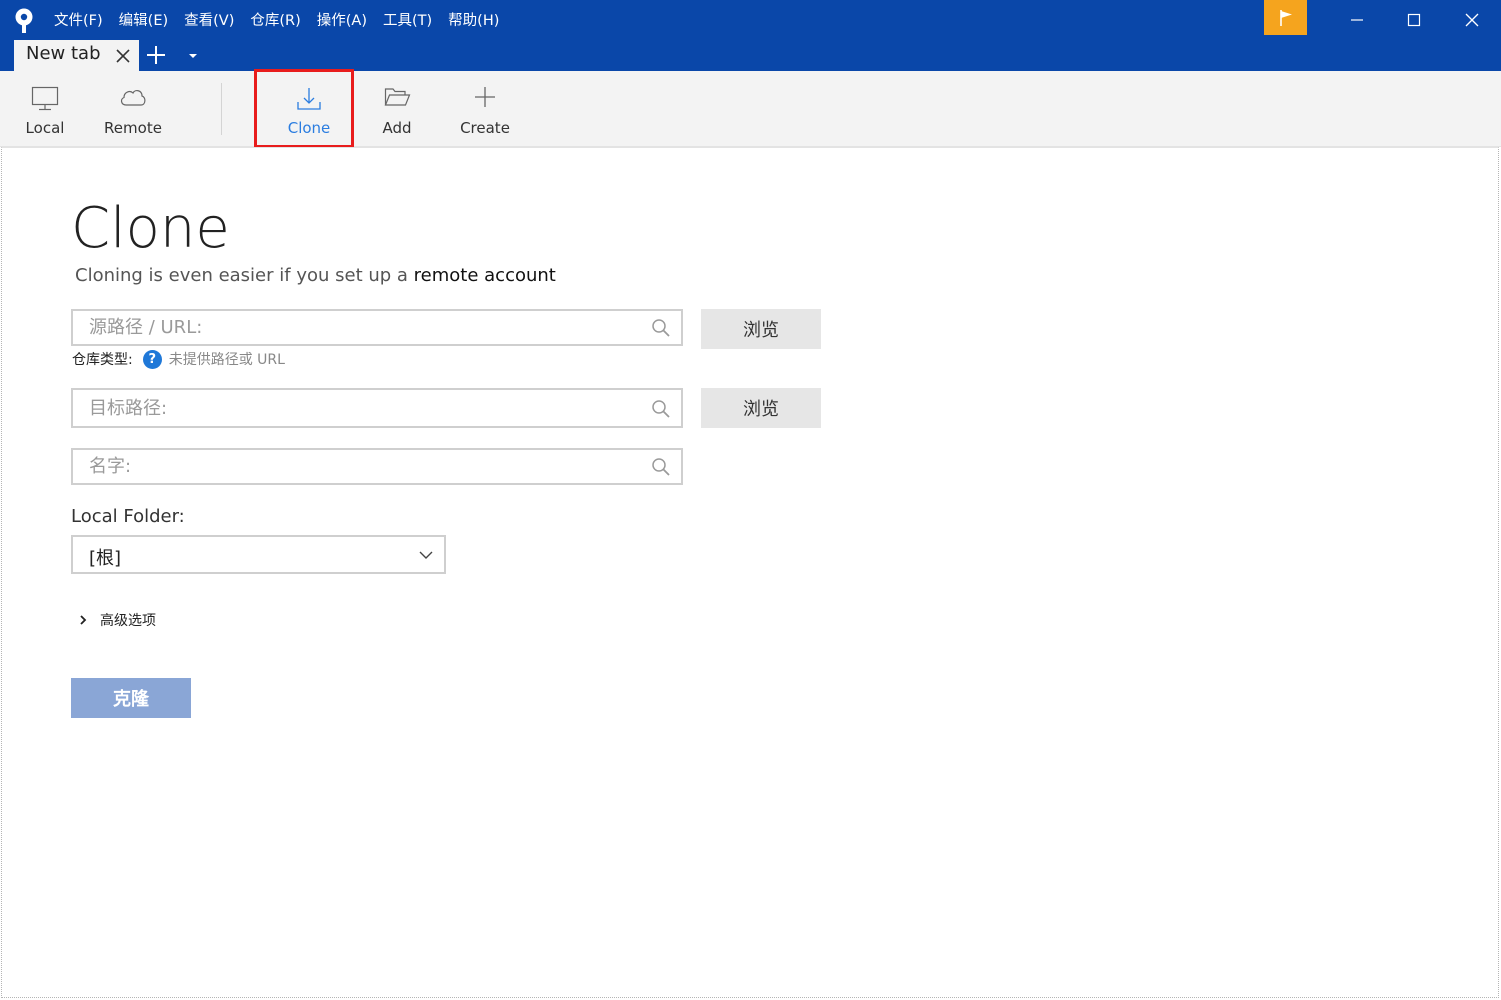  Describe the element at coordinates (364, 408) in the screenshot. I see `destination-path-input` at that location.